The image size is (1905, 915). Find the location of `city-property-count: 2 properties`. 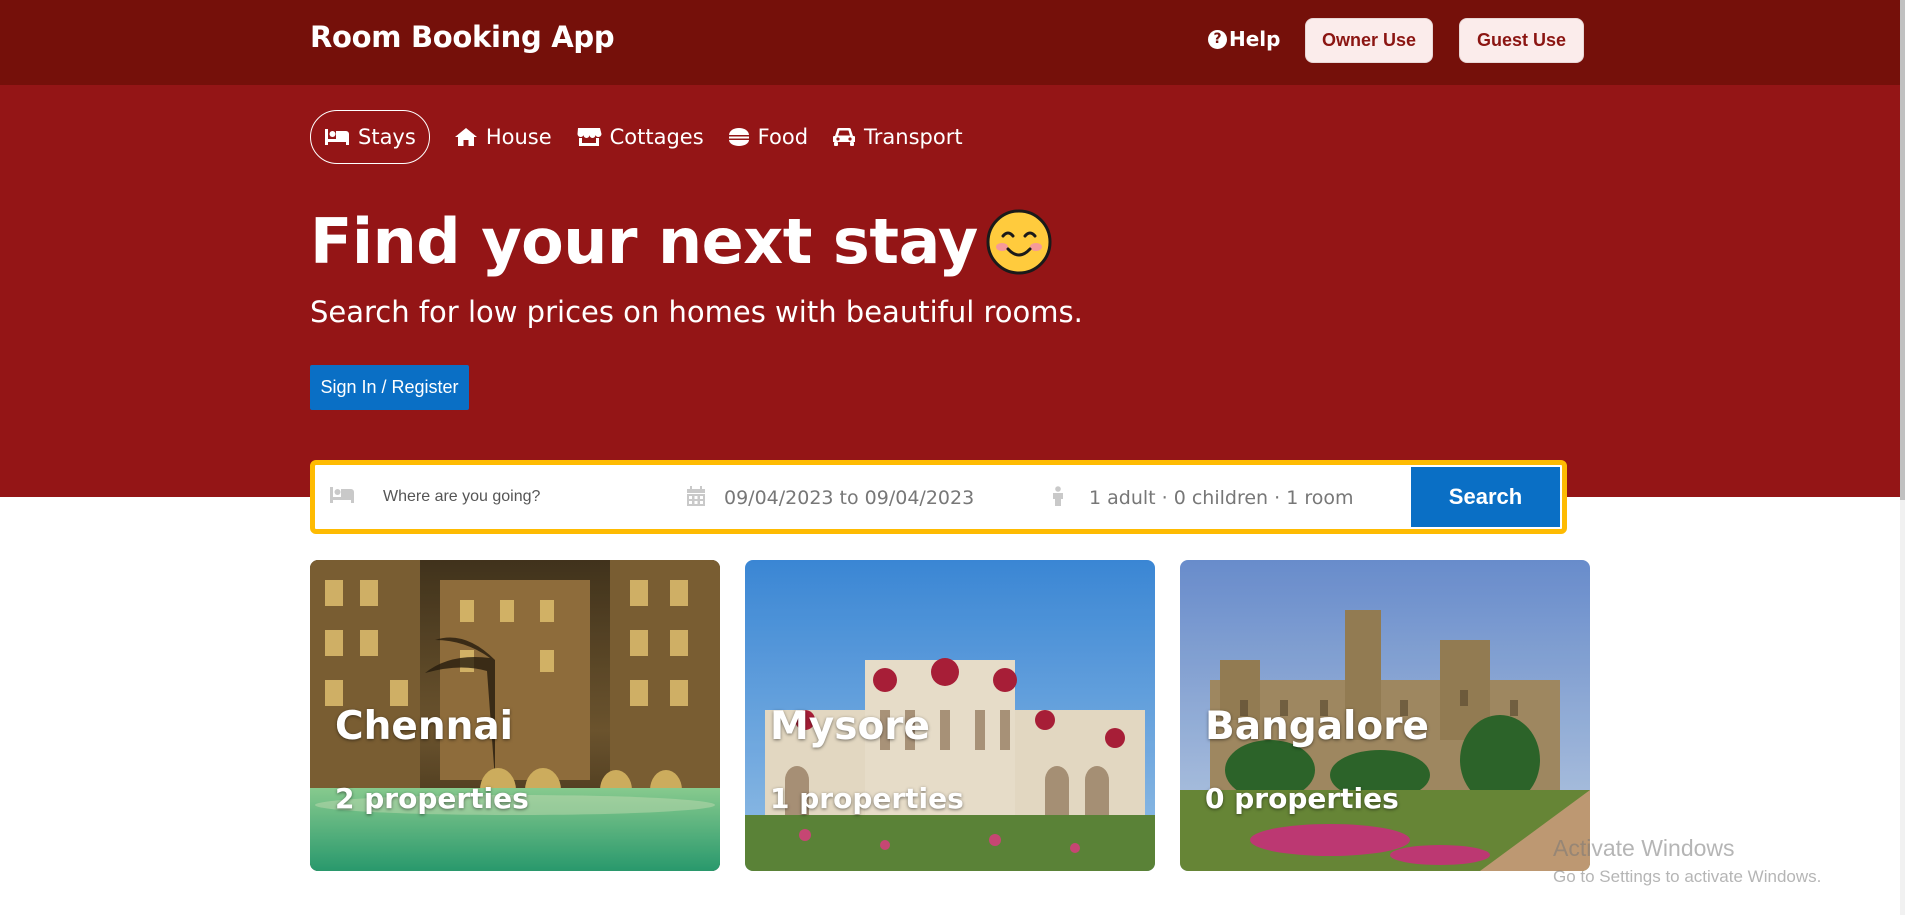

city-property-count: 2 properties is located at coordinates (432, 798).